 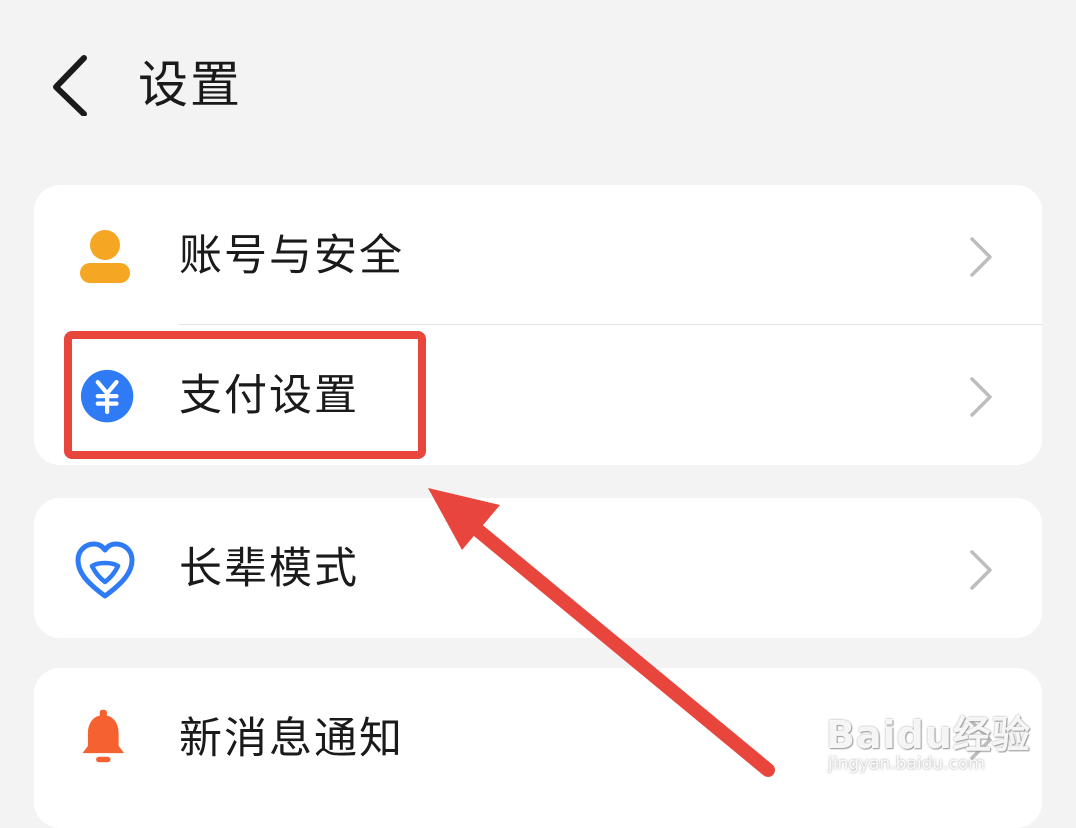 I want to click on heart-icon, so click(x=105, y=570).